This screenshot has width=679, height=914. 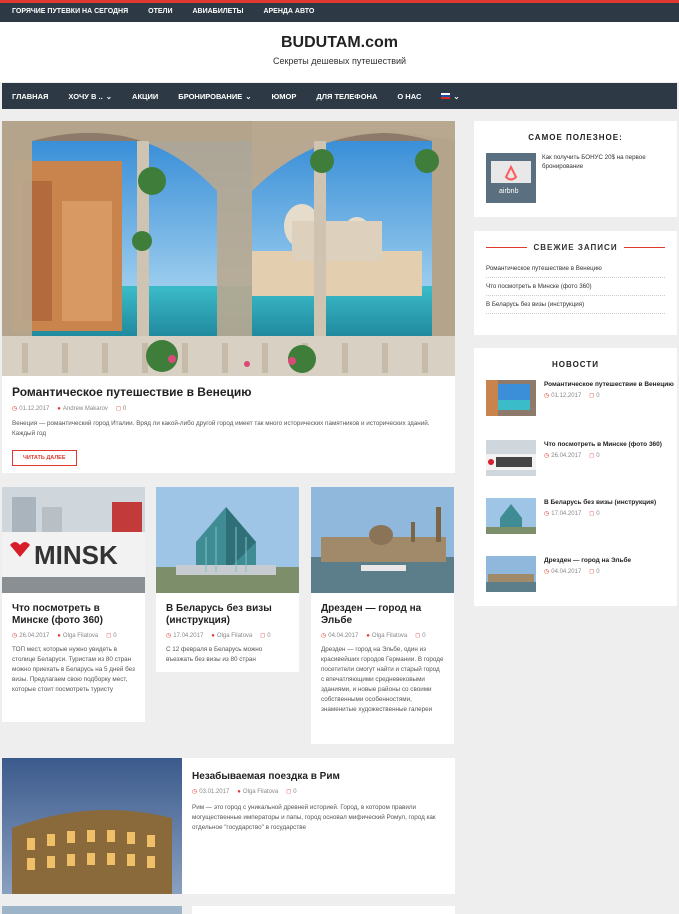 I want to click on date-text: 17.04.2017, so click(x=188, y=636).